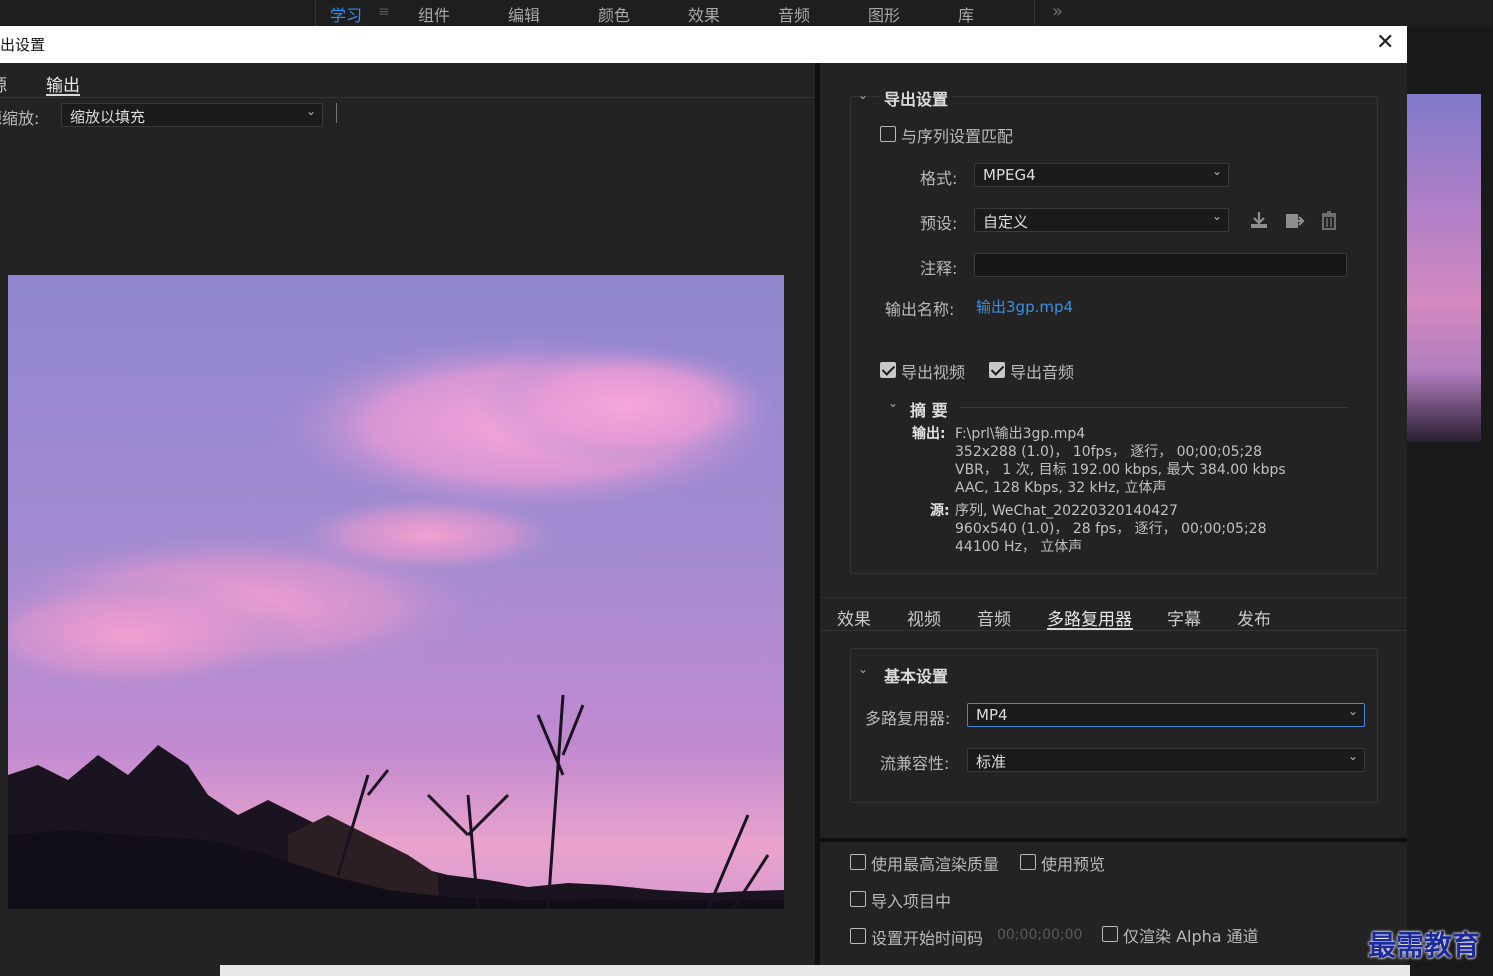 The height and width of the screenshot is (976, 1493). Describe the element at coordinates (1024, 306) in the screenshot. I see `output-name-link: 输出3gp.mp4` at that location.